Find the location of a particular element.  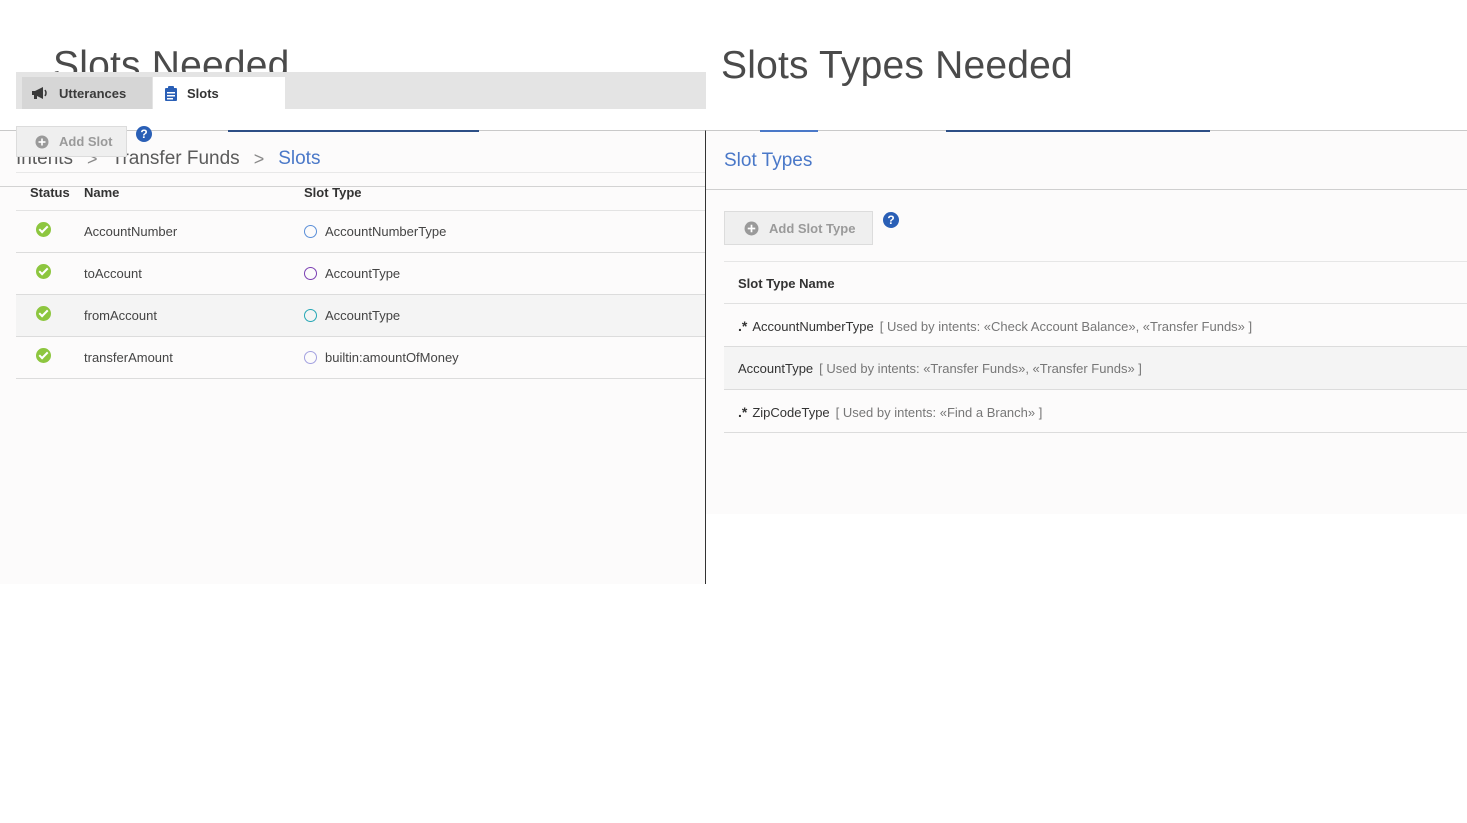

megaphone-icon is located at coordinates (39, 93).